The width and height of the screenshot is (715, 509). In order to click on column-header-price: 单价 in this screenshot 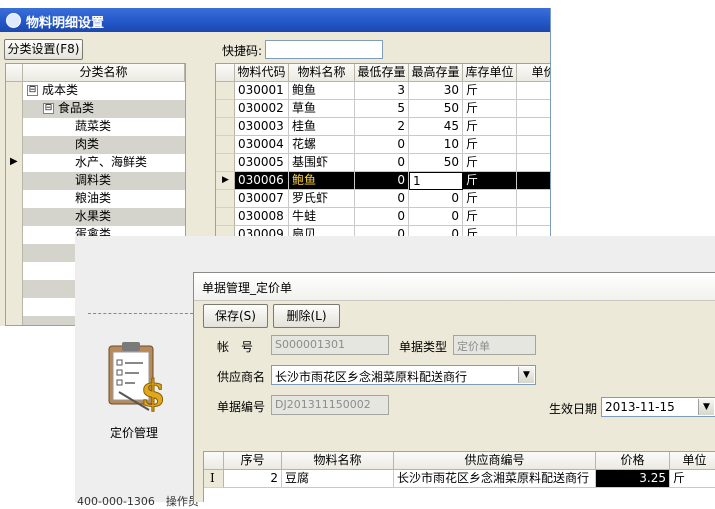, I will do `click(533, 73)`.